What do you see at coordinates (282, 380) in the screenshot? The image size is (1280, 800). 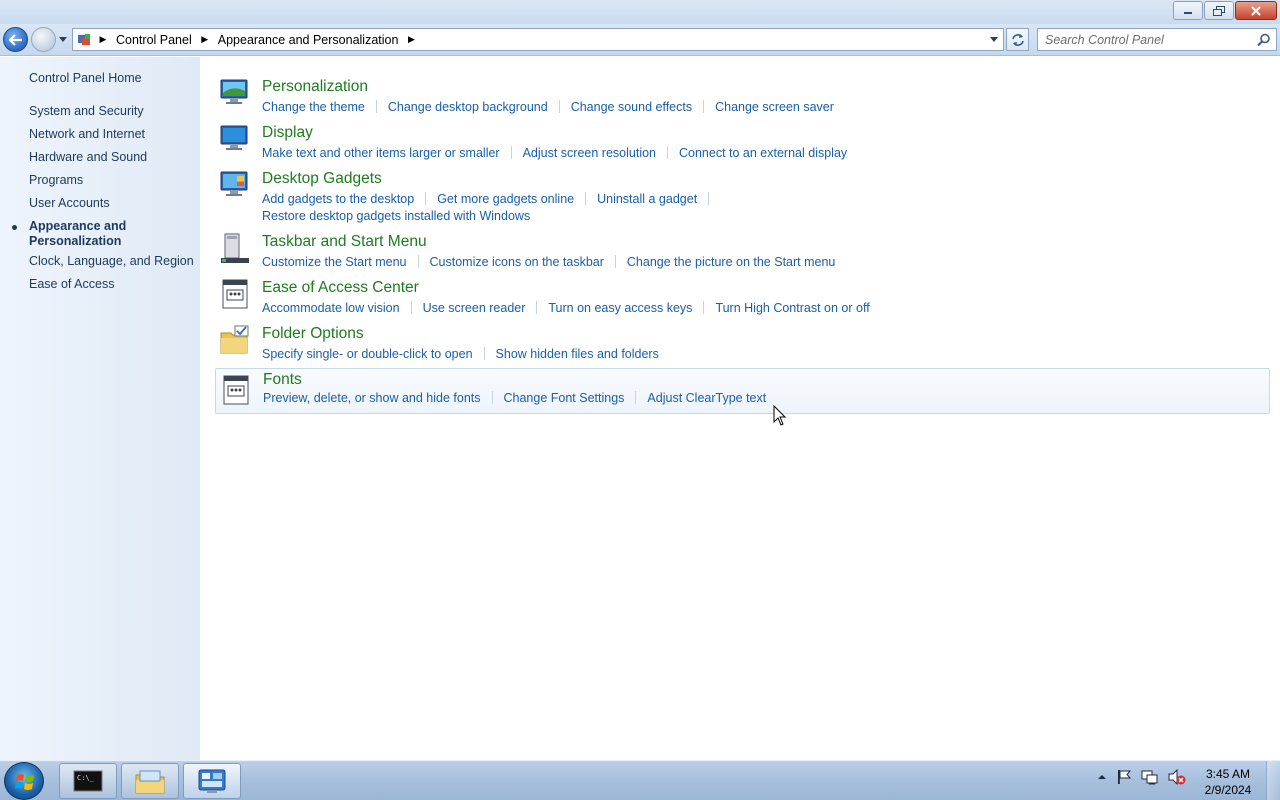 I see `fonts-title: Fonts` at bounding box center [282, 380].